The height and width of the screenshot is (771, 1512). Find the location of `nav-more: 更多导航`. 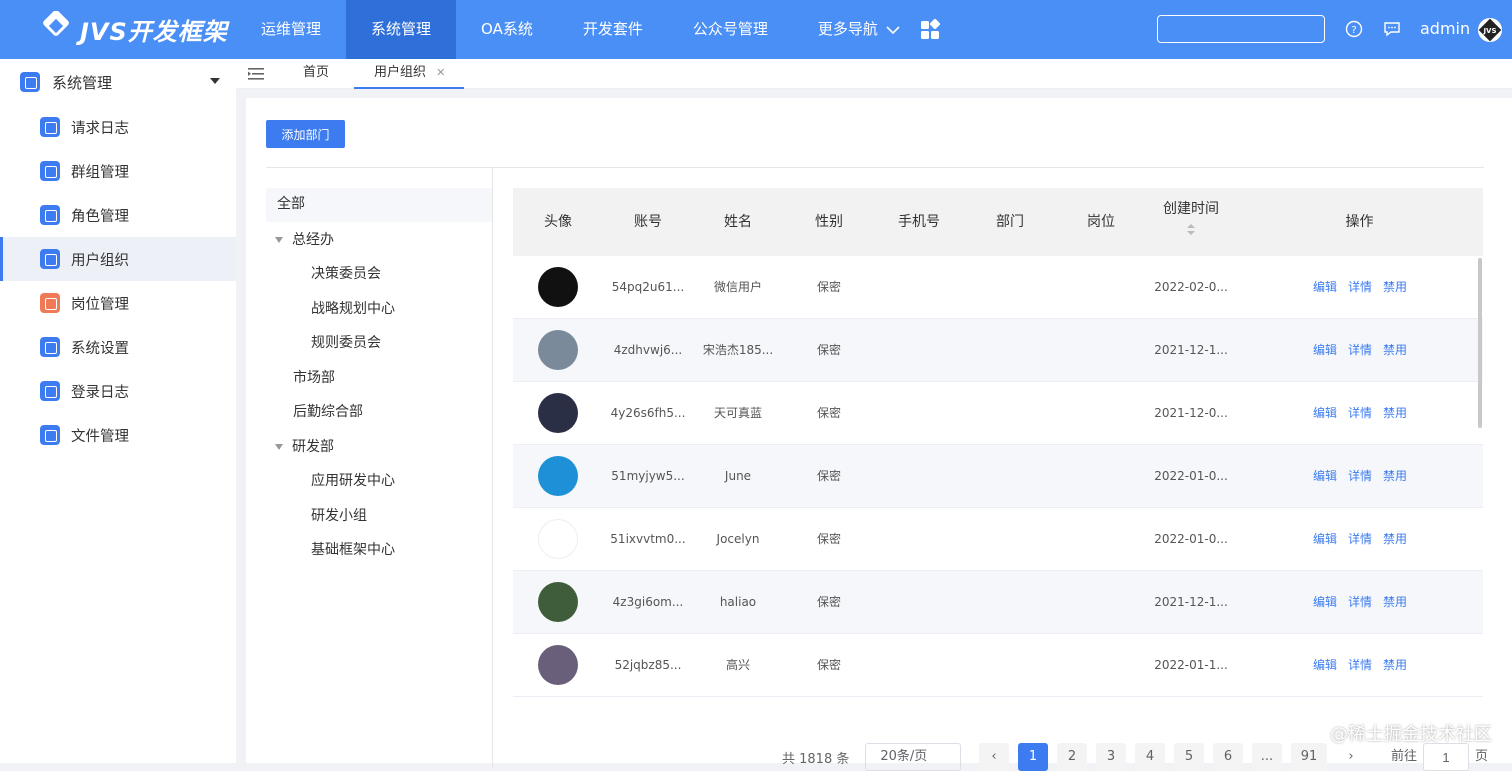

nav-more: 更多导航 is located at coordinates (859, 29).